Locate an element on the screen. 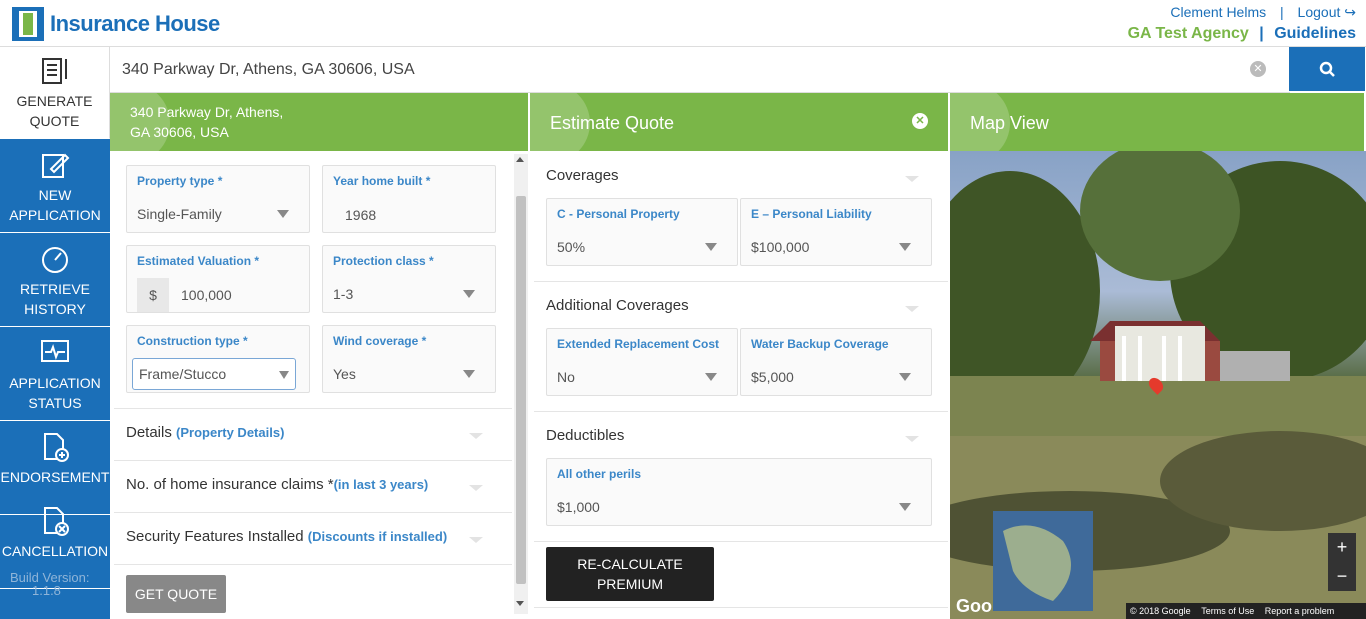 The image size is (1366, 619). valuation-input: Estimated Valuation * $ 100,000 is located at coordinates (218, 279).